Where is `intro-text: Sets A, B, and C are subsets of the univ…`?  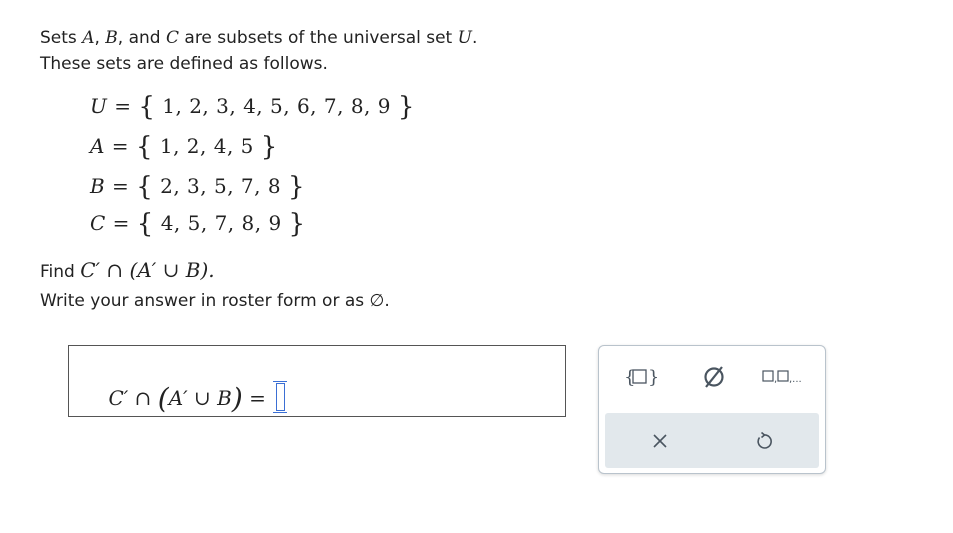
intro-text: Sets A, B, and C are subsets of the univ… is located at coordinates (258, 38).